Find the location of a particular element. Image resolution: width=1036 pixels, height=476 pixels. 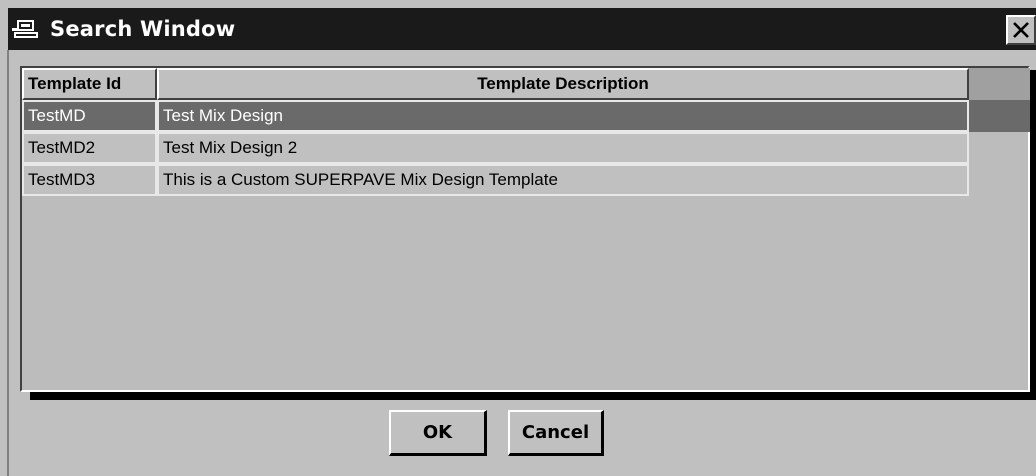

header-filler is located at coordinates (999, 84).